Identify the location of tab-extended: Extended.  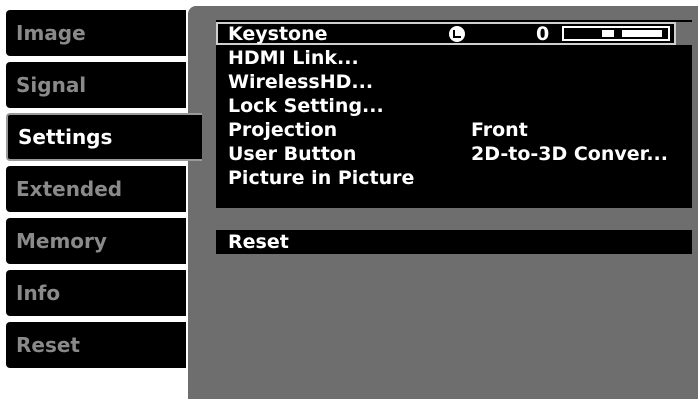
(96, 189).